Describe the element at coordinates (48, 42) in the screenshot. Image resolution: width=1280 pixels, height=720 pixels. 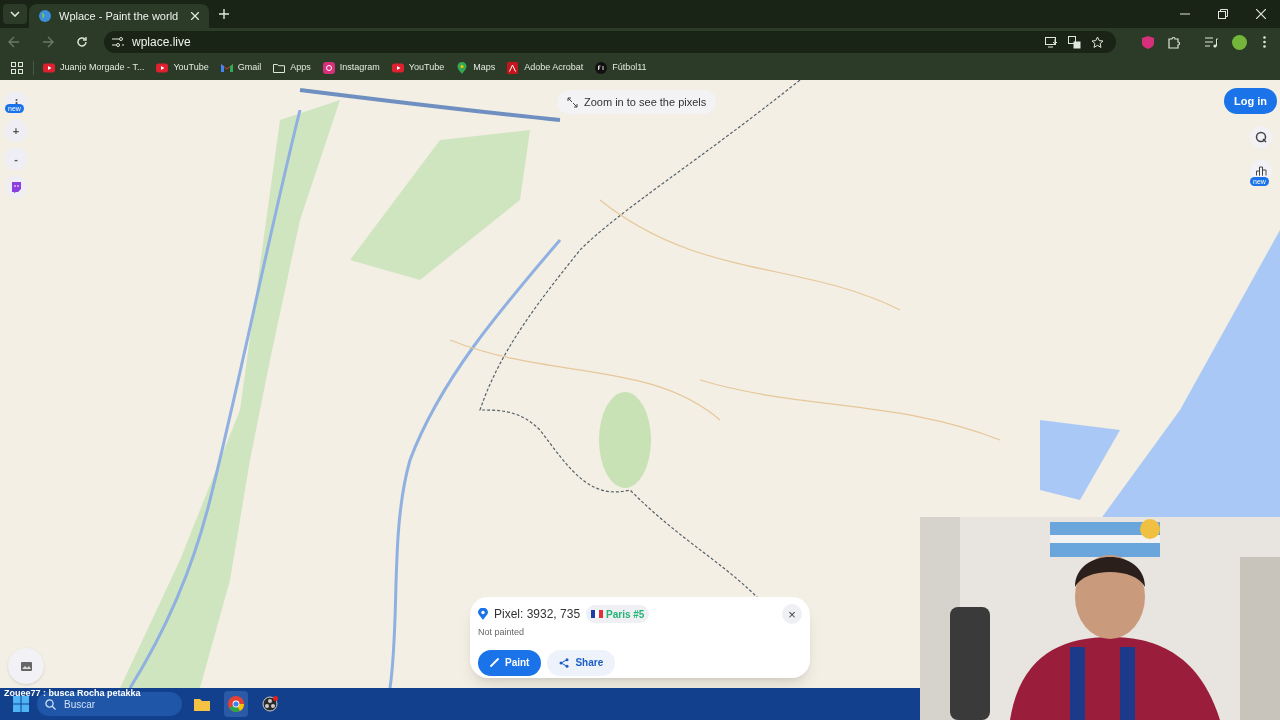
I see `forward-icon` at that location.